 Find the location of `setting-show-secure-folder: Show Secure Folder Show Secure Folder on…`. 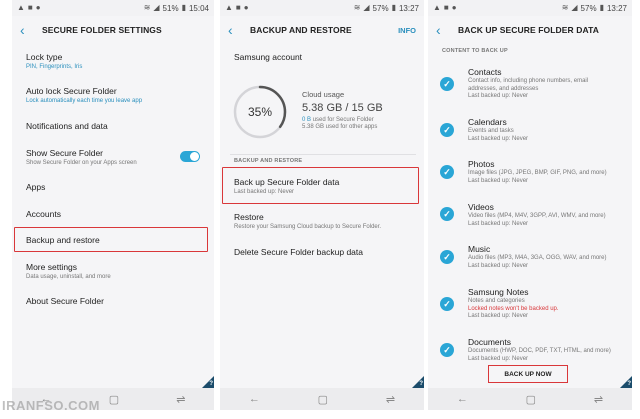

setting-show-secure-folder: Show Secure Folder Show Secure Folder on… is located at coordinates (103, 157).